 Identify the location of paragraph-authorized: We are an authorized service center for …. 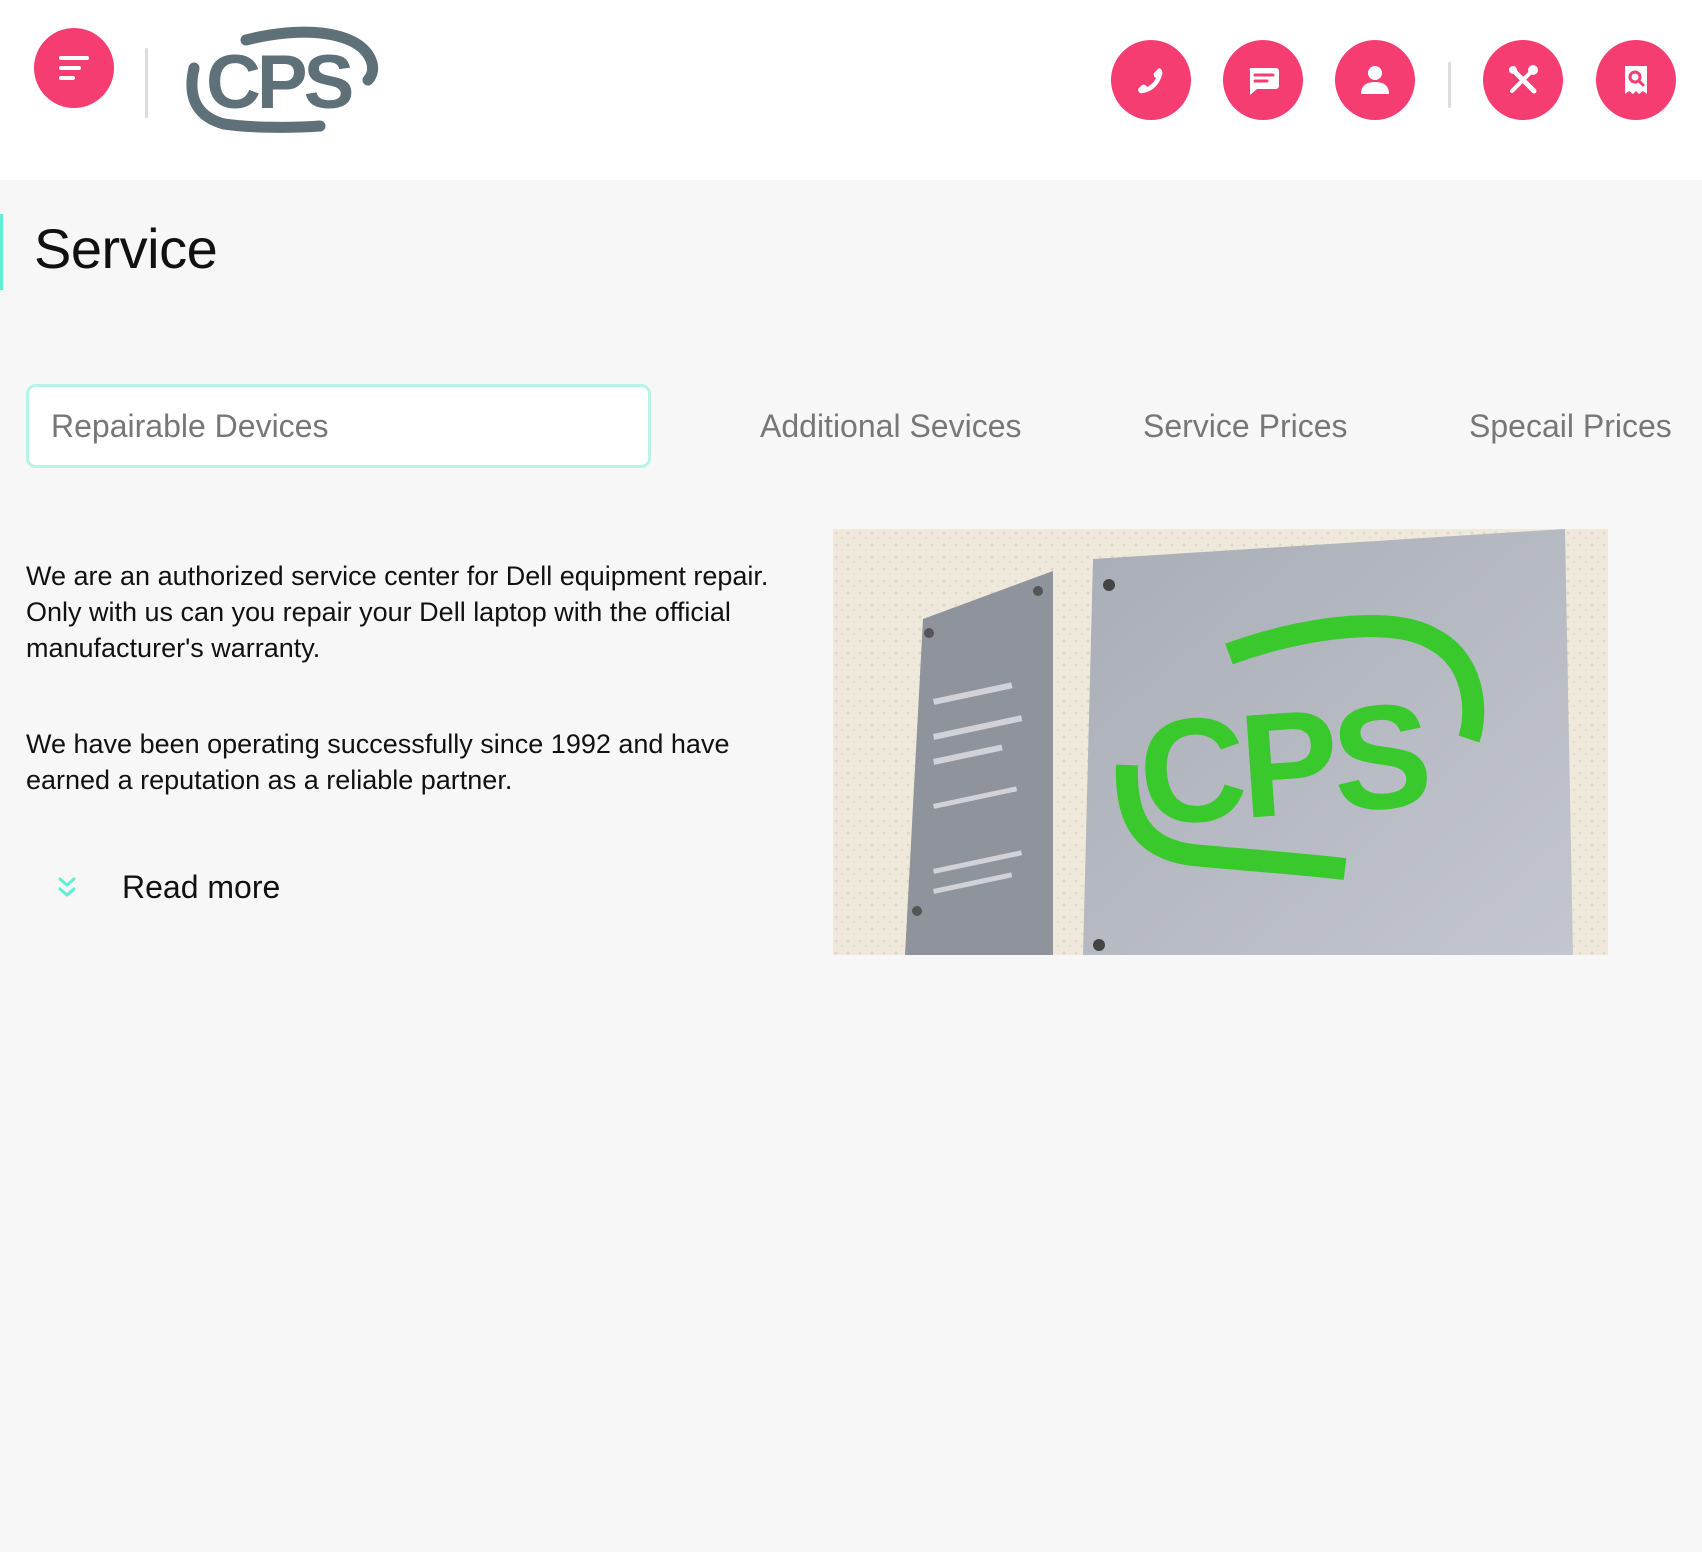
(397, 612).